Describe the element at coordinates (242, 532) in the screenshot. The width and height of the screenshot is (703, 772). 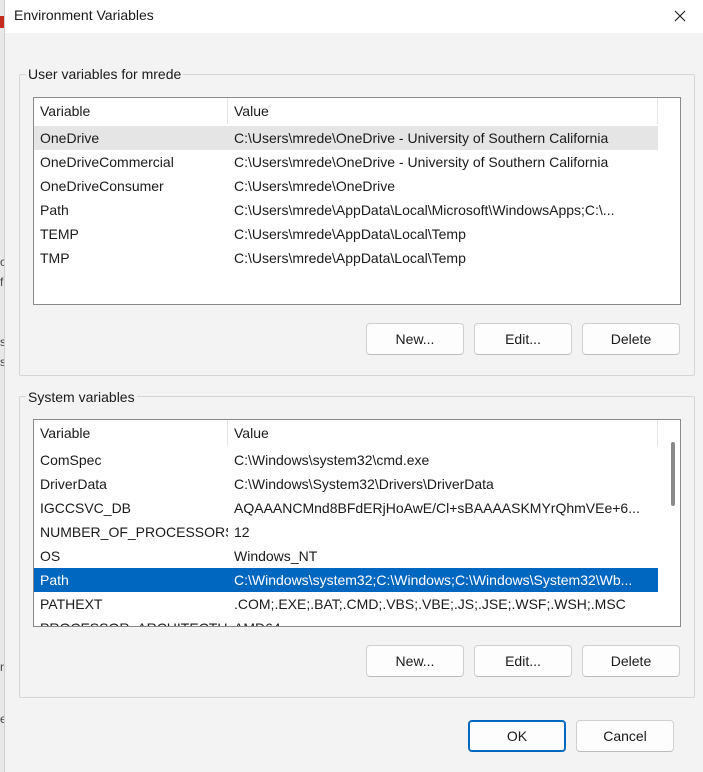
I see `variable-value: 12` at that location.